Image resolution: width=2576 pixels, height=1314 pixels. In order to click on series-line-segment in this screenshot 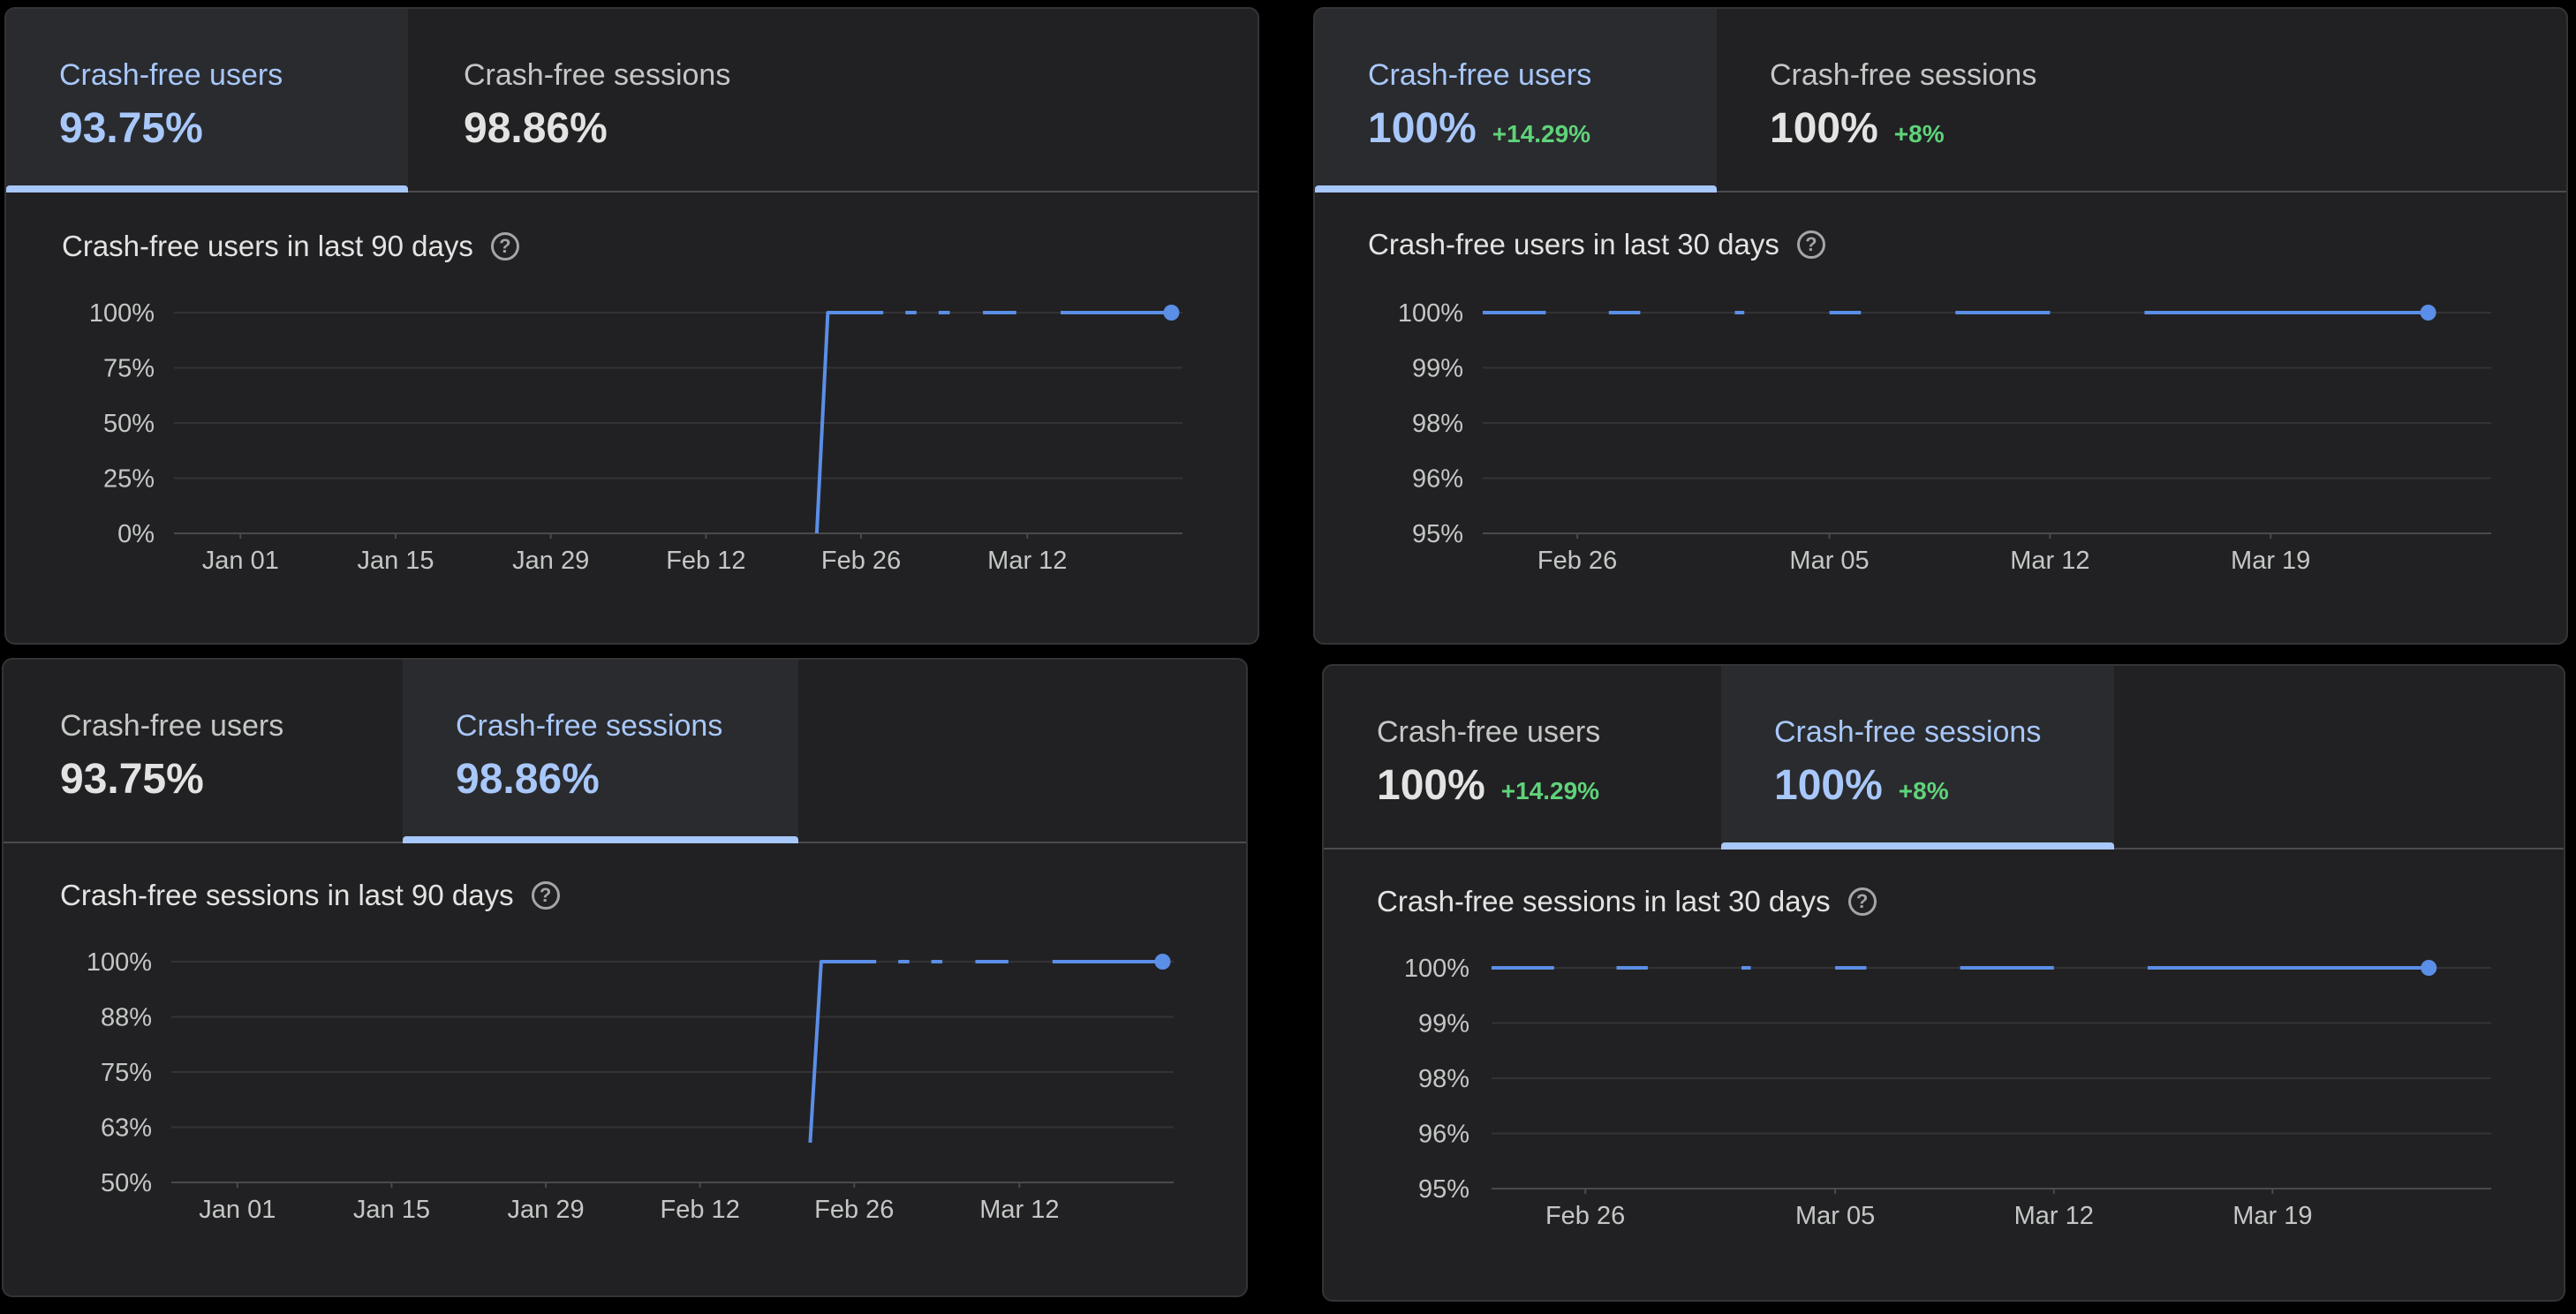, I will do `click(842, 1052)`.